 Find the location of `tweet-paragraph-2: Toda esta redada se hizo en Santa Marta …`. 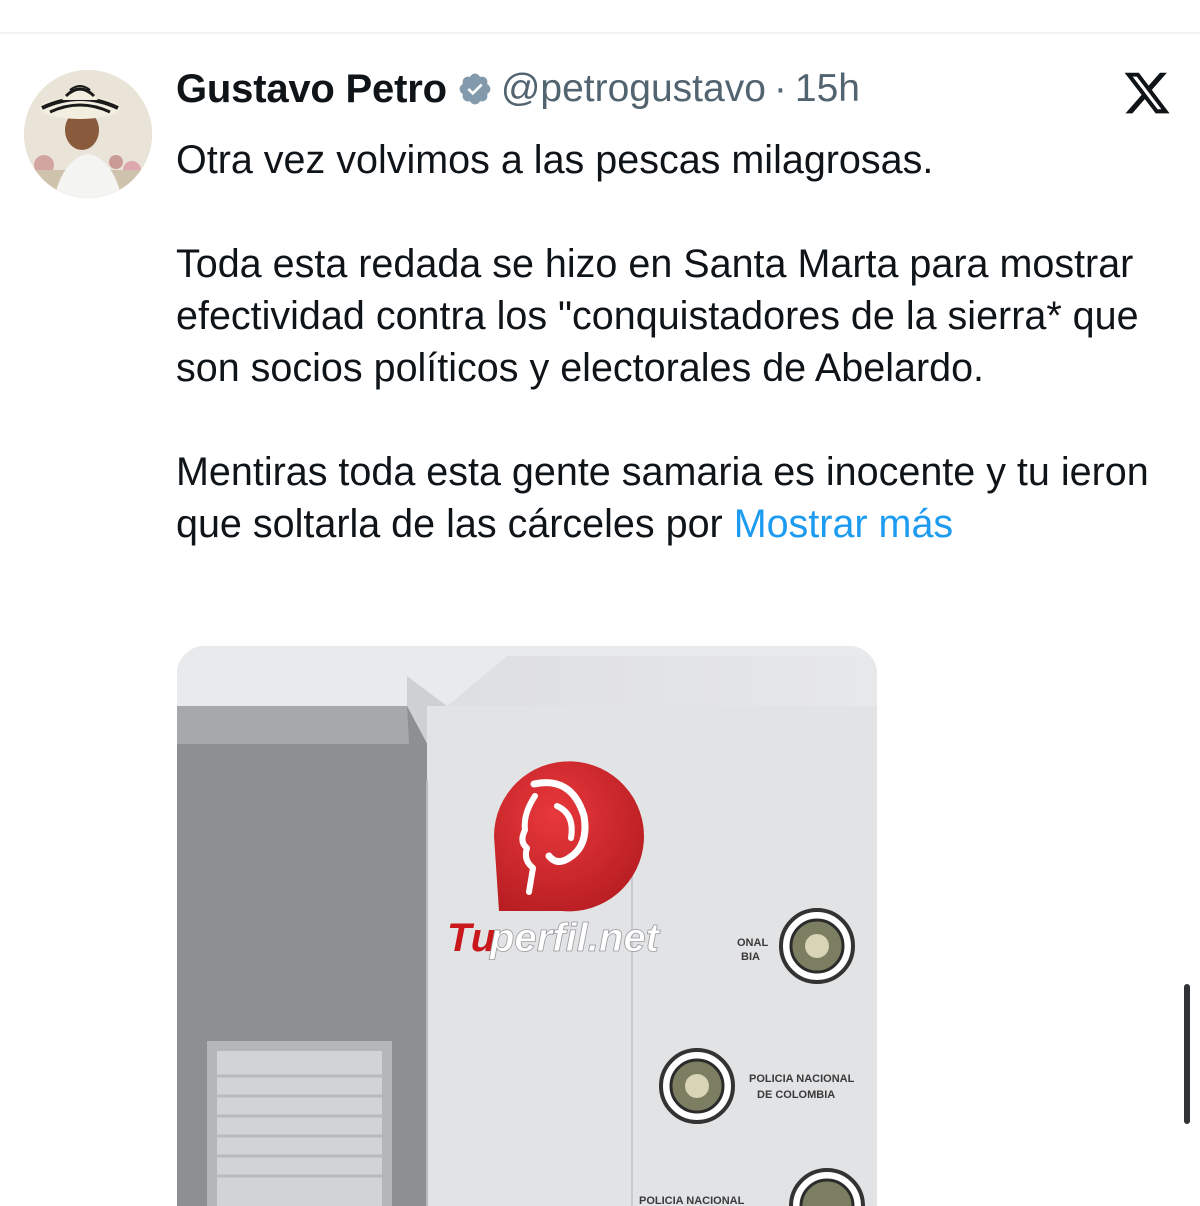

tweet-paragraph-2: Toda esta redada se hizo en Santa Marta … is located at coordinates (657, 316).